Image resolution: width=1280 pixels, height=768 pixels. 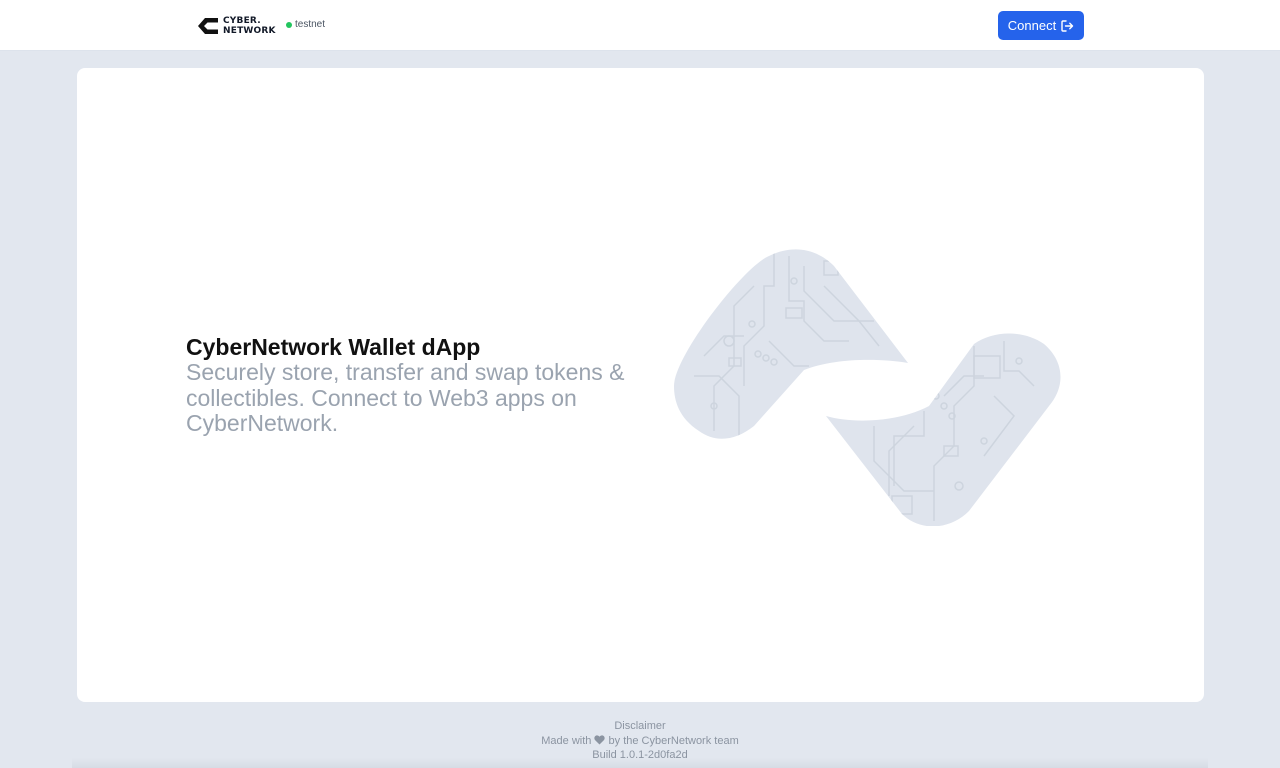 I want to click on heart-icon, so click(x=600, y=739).